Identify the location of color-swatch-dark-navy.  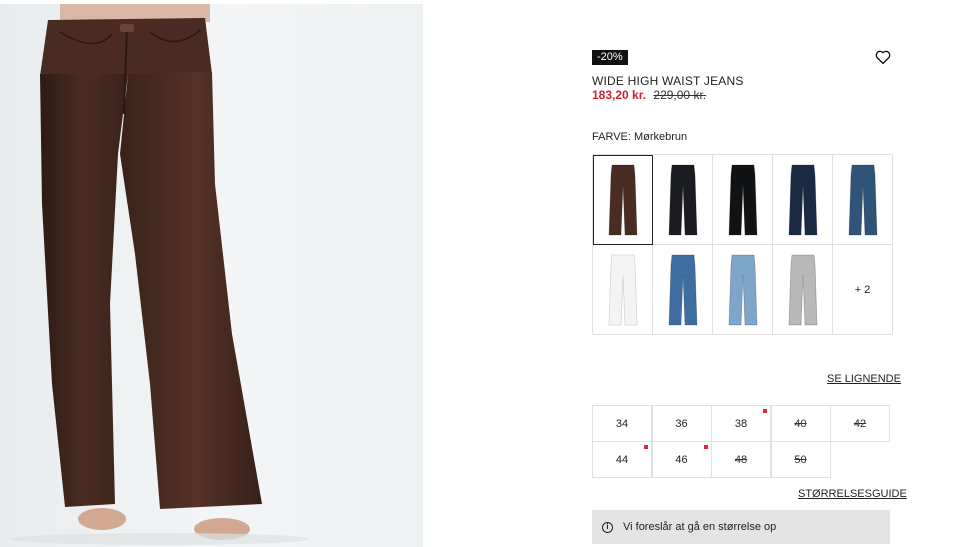
(803, 200).